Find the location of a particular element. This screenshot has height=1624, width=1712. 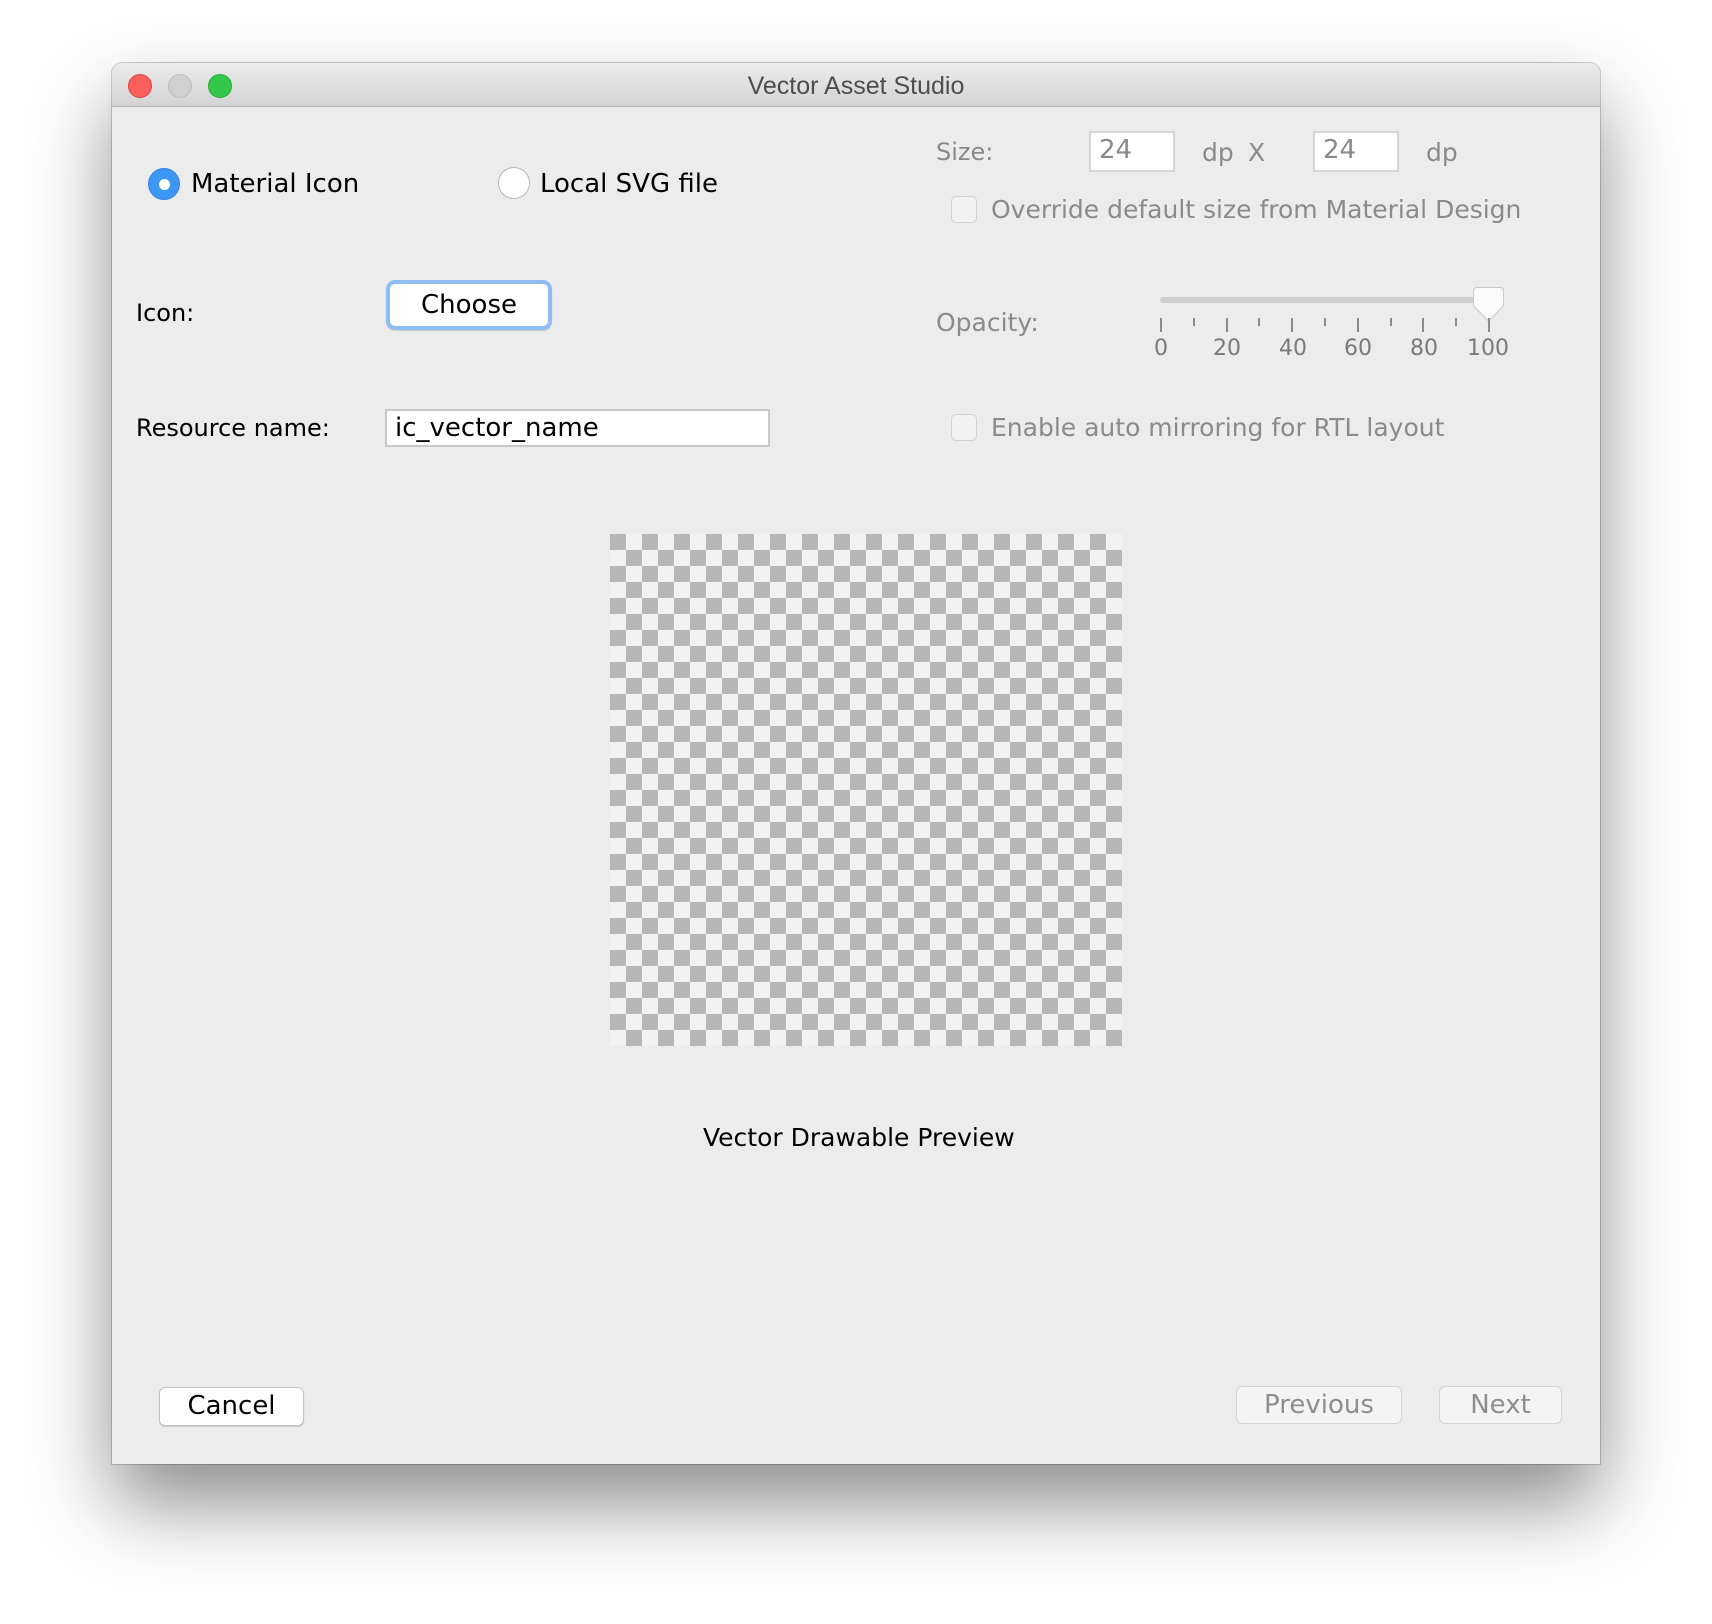

size-width-unit: dp is located at coordinates (1218, 152).